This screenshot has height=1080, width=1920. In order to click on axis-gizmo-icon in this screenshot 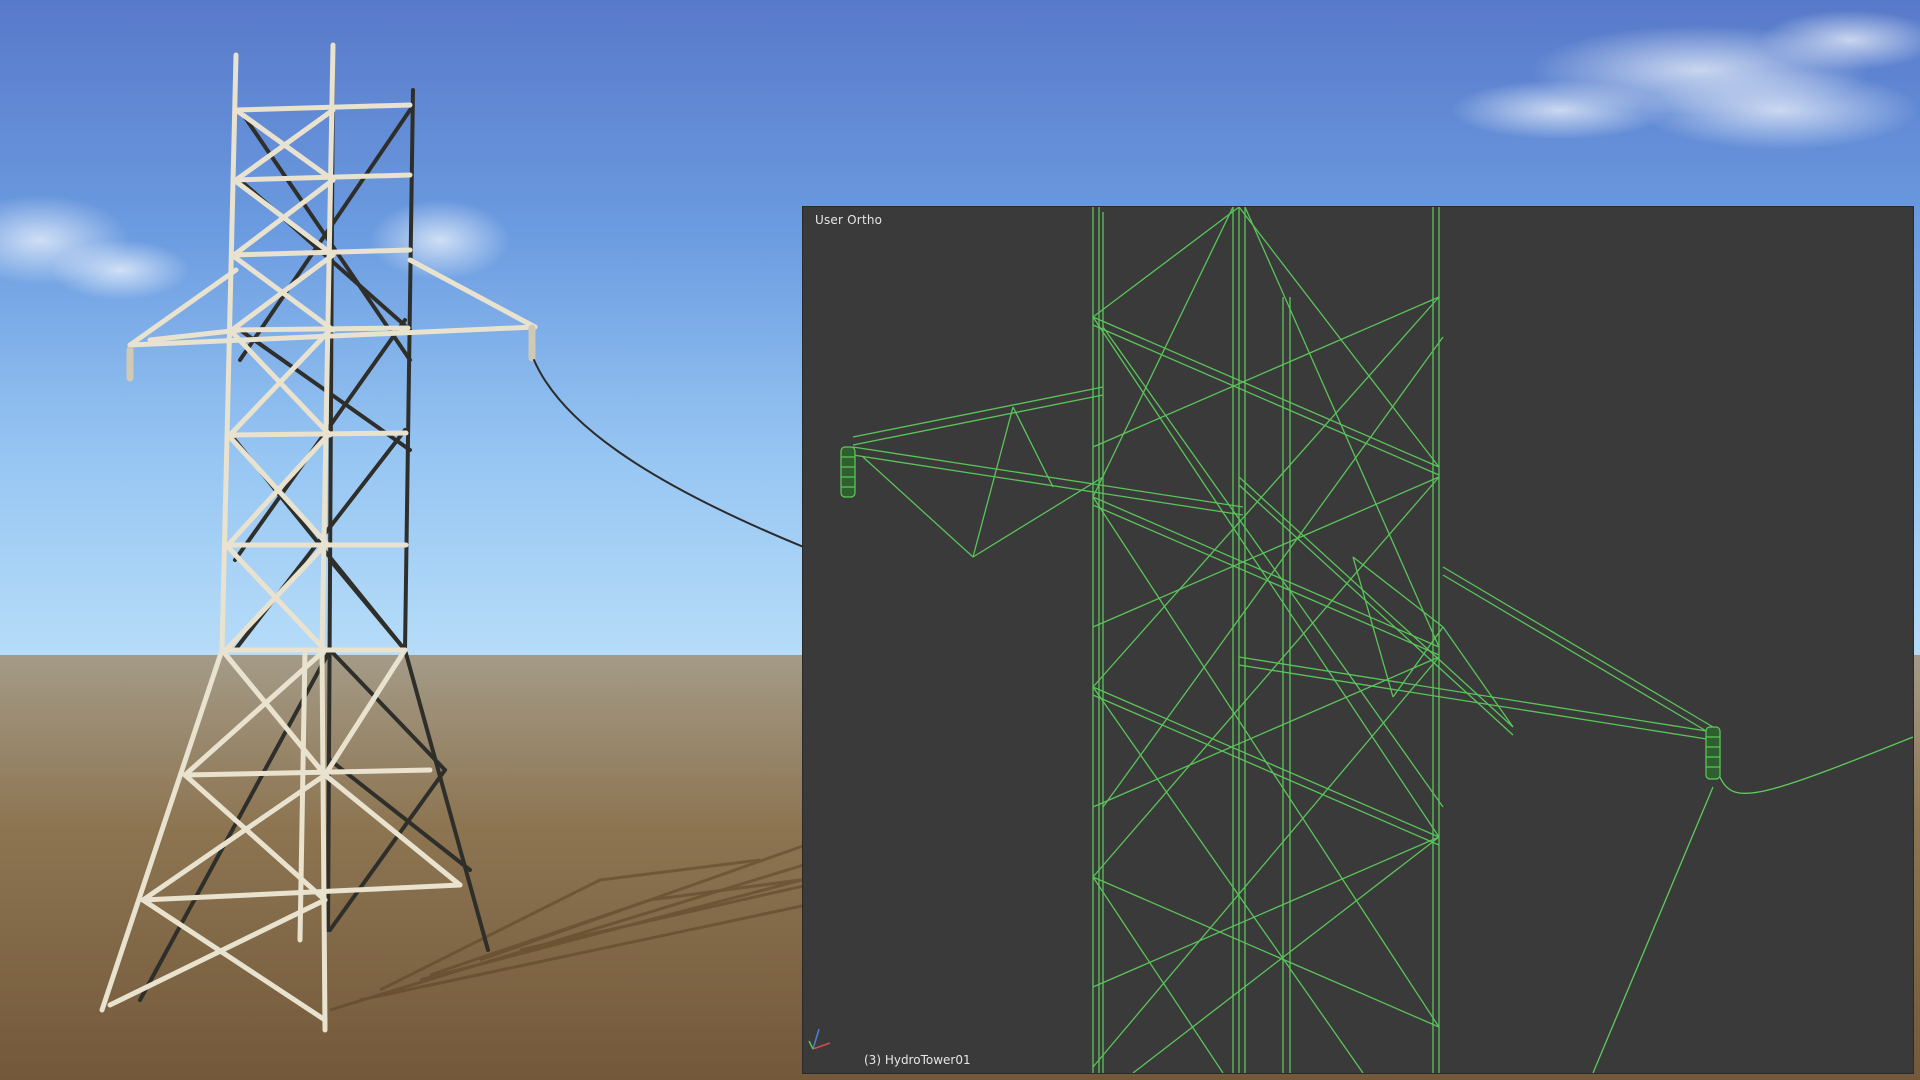, I will do `click(819, 1039)`.